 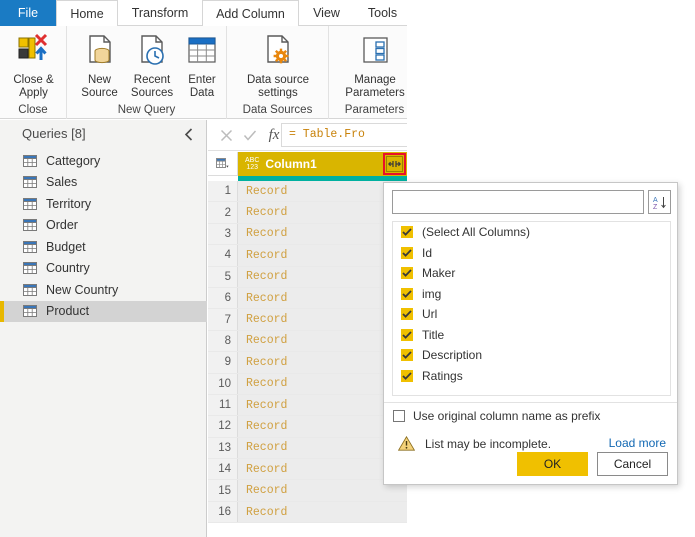 I want to click on table-row: 13 Record, so click(x=307, y=448).